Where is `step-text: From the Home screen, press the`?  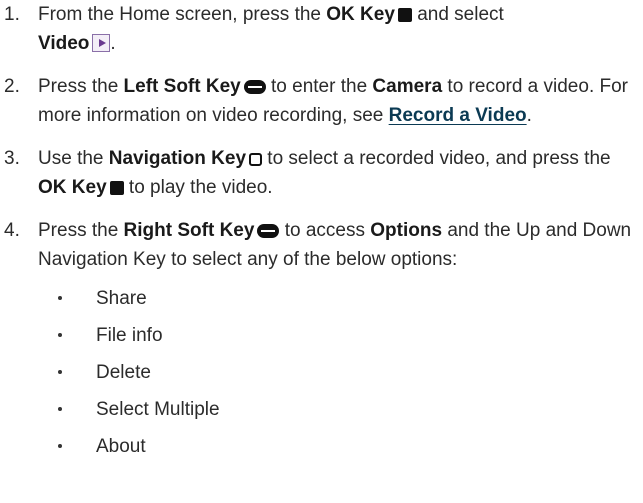 step-text: From the Home screen, press the is located at coordinates (182, 14).